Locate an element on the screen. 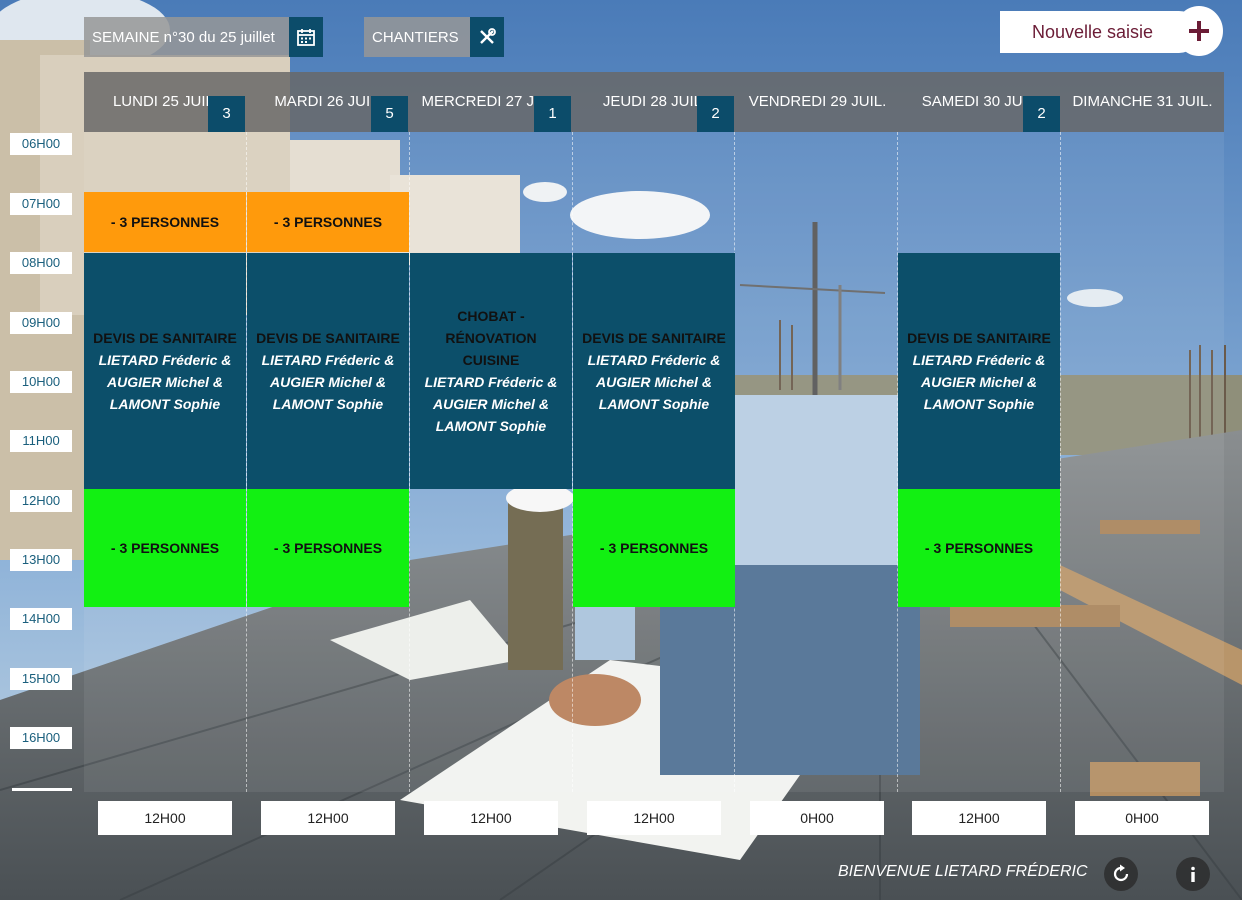 Image resolution: width=1242 pixels, height=900 pixels. day-column-header: LUNDI 25 JUIL. 3 is located at coordinates (165, 102).